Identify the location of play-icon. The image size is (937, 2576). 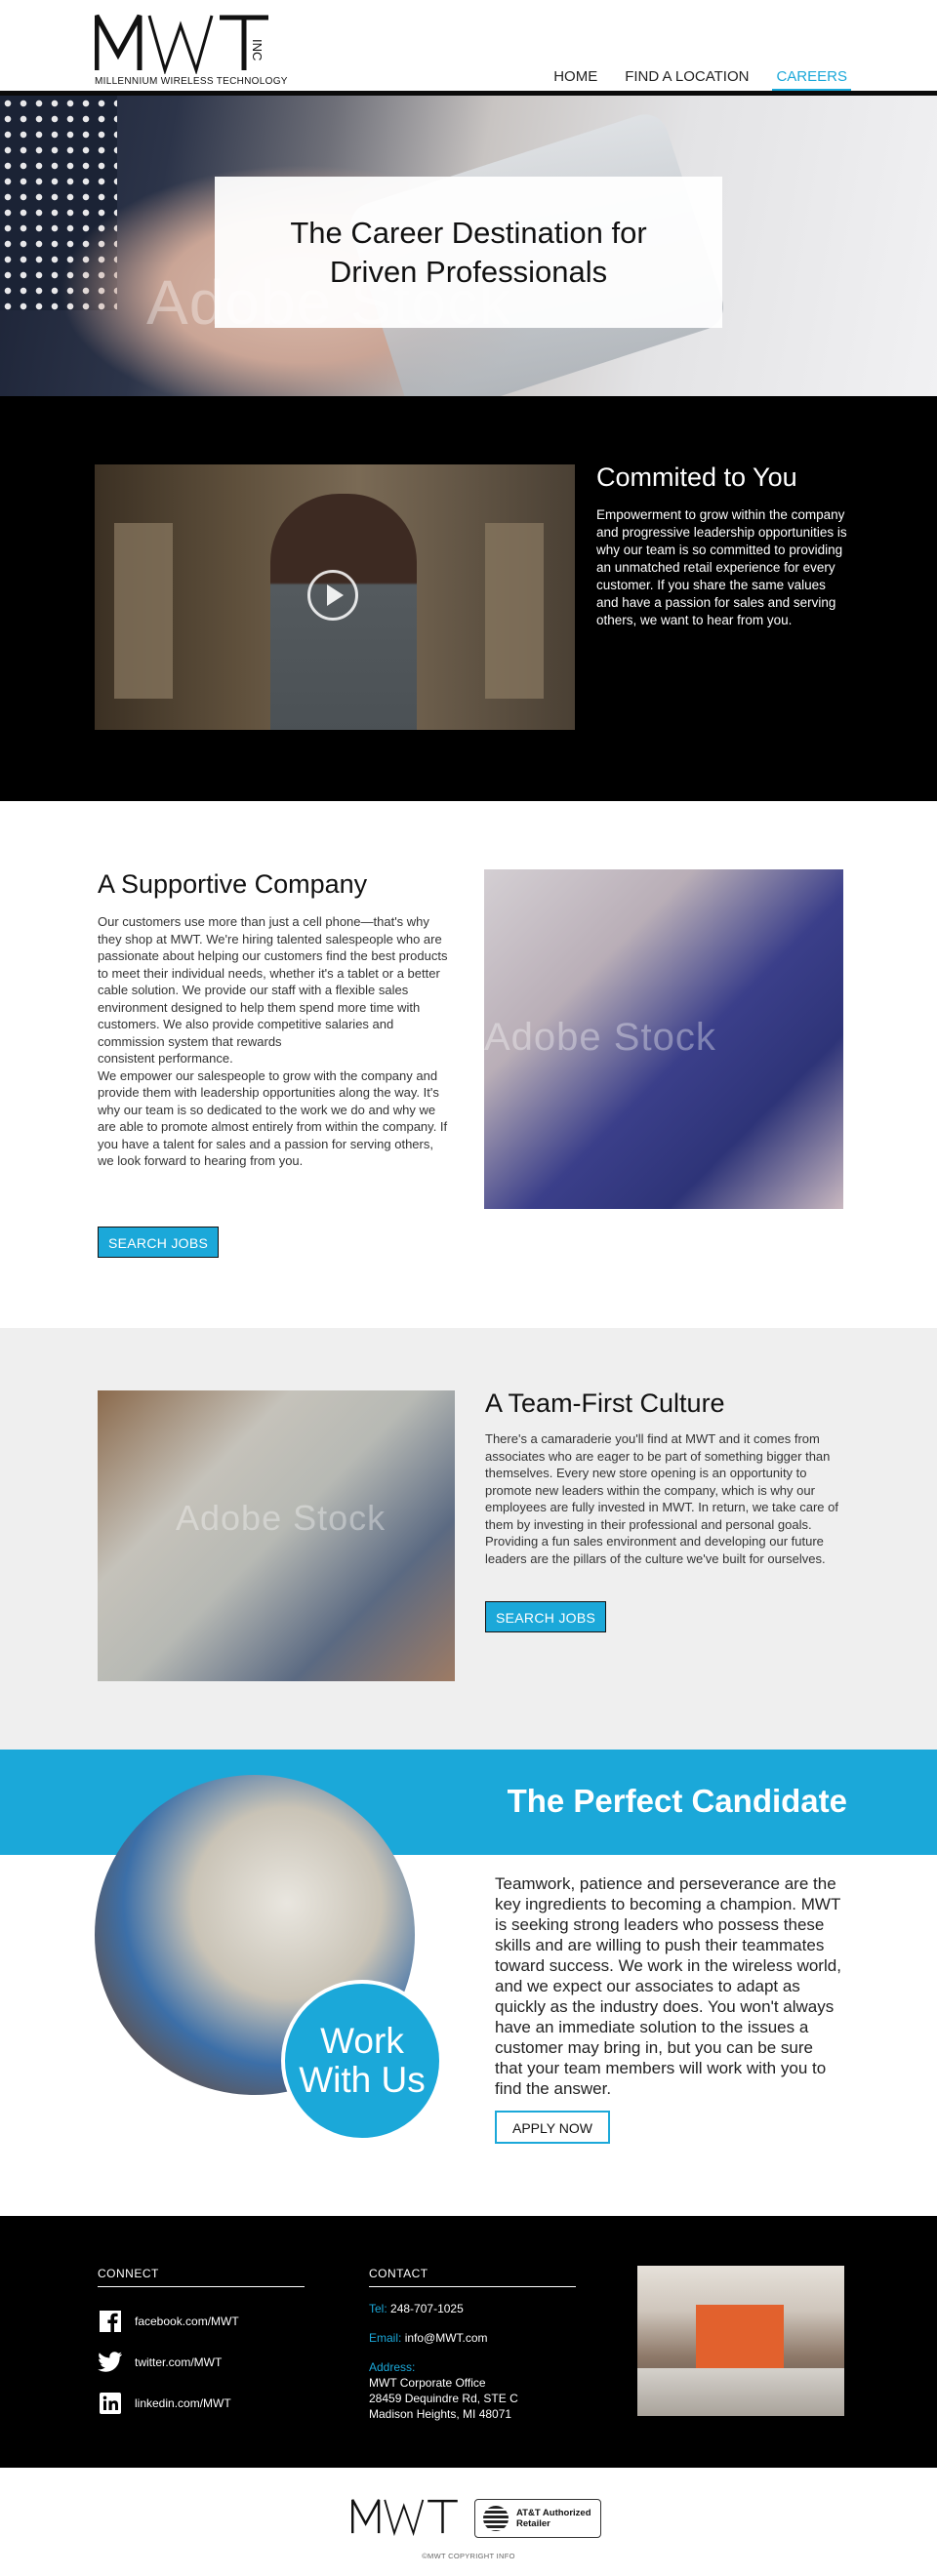
(332, 595).